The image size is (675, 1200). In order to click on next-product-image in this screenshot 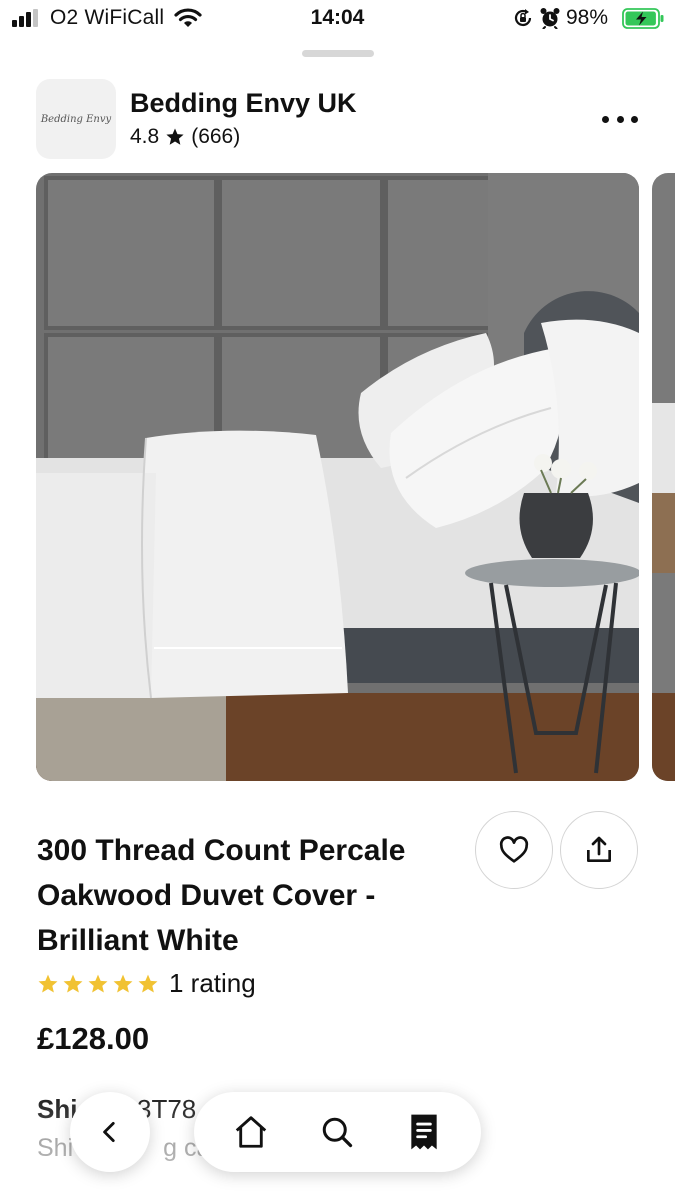, I will do `click(663, 477)`.